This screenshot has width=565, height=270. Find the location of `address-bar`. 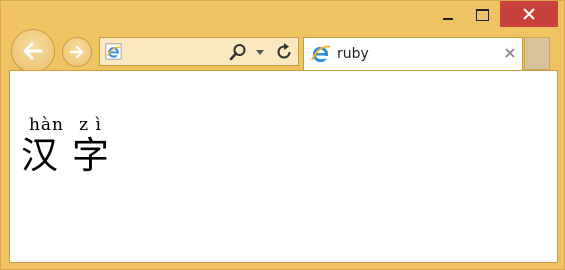

address-bar is located at coordinates (199, 51).